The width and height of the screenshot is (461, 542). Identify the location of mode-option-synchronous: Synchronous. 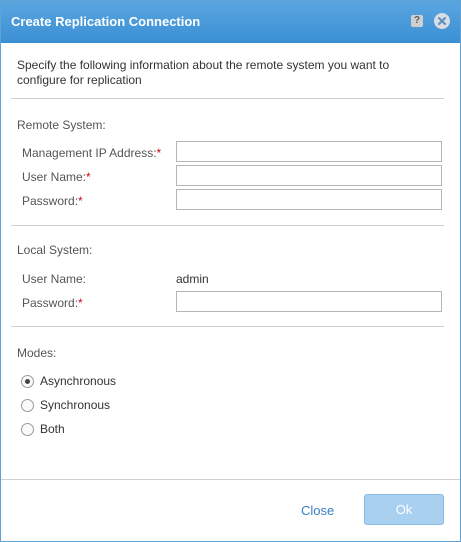
(65, 405).